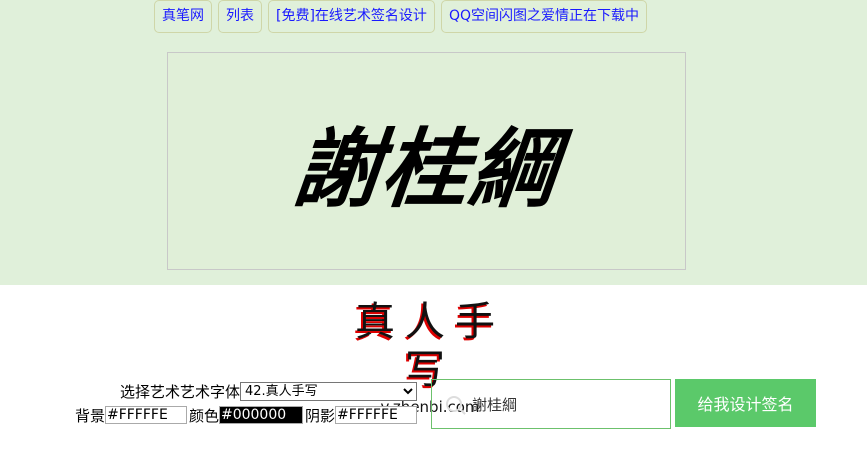 The width and height of the screenshot is (867, 459). I want to click on top-nav: 真笔网 列表 [免费]在线艺术签名设计 QQ空间闪图之爱情正在下载中, so click(400, 16).